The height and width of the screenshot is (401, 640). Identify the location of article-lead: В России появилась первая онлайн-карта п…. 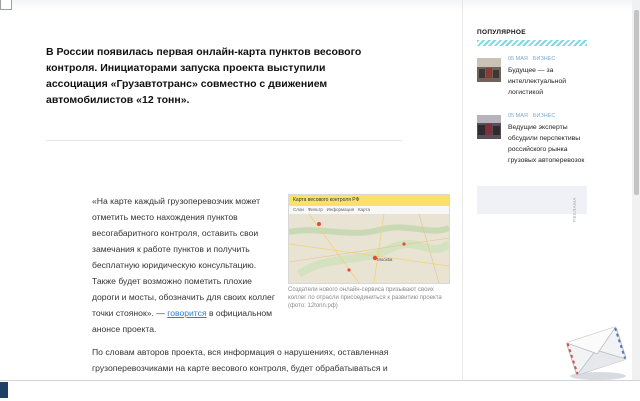
(204, 76).